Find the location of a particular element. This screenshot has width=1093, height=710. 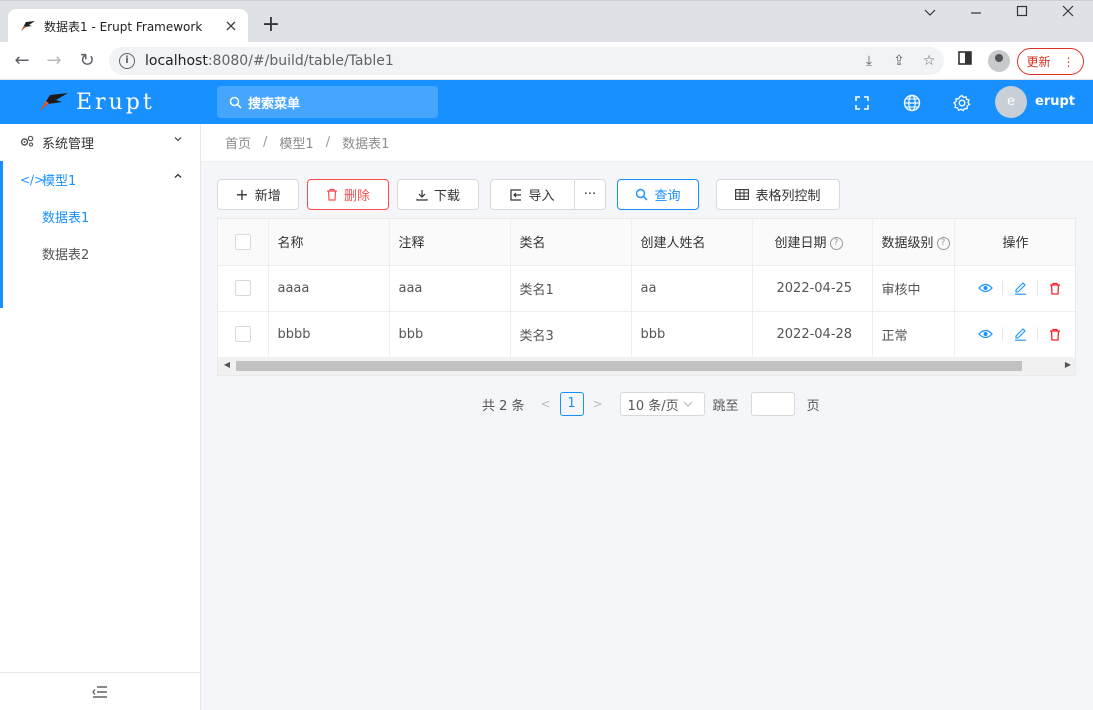

browser-tab: 数据表1 - Erupt Framework × is located at coordinates (128, 26).